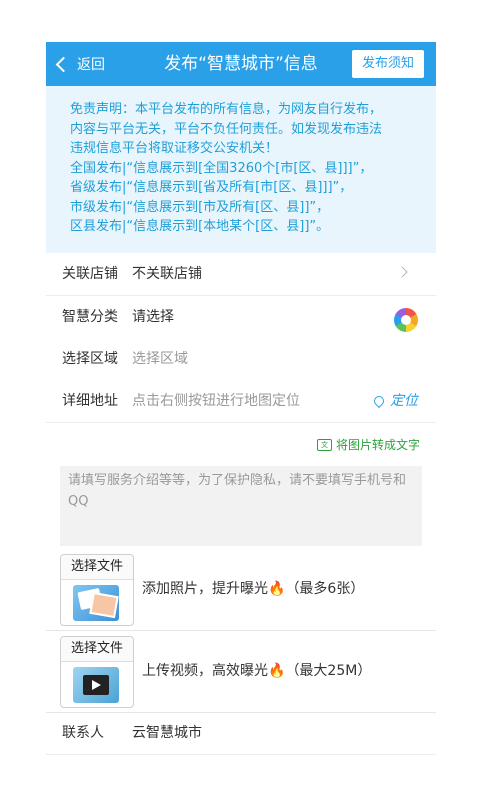  Describe the element at coordinates (241, 274) in the screenshot. I see `shop-row: 关联店铺 不关联店铺` at that location.